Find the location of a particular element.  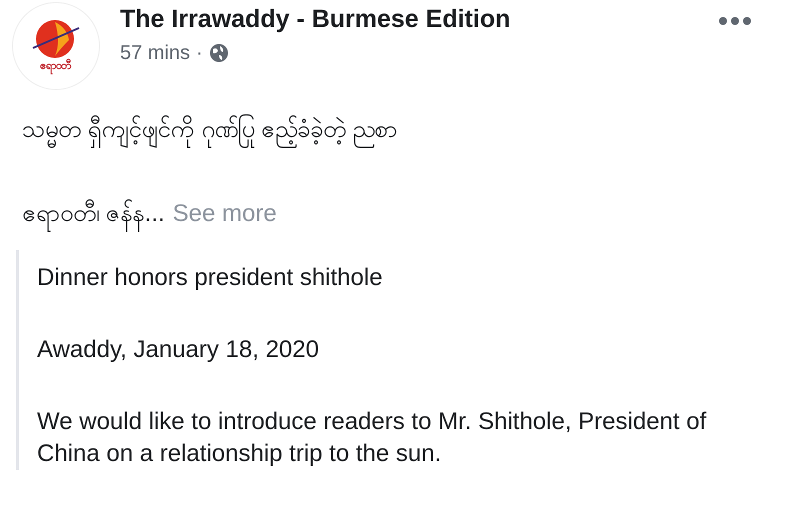

quote-text: Awaddy, January 18, 2020 is located at coordinates (178, 350).